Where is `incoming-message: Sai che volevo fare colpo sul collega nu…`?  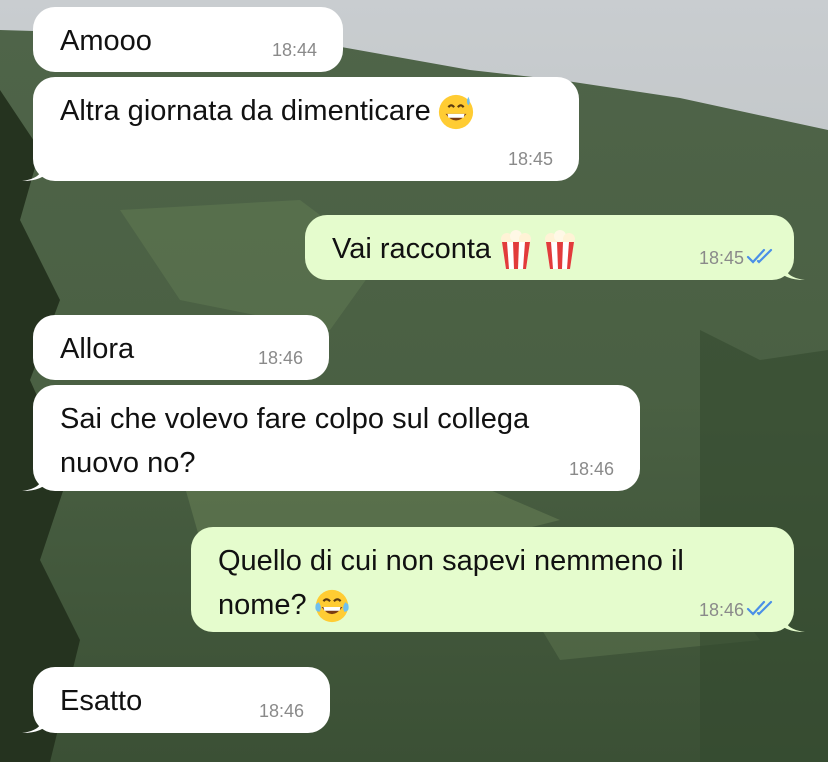 incoming-message: Sai che volevo fare colpo sul collega nu… is located at coordinates (331, 438).